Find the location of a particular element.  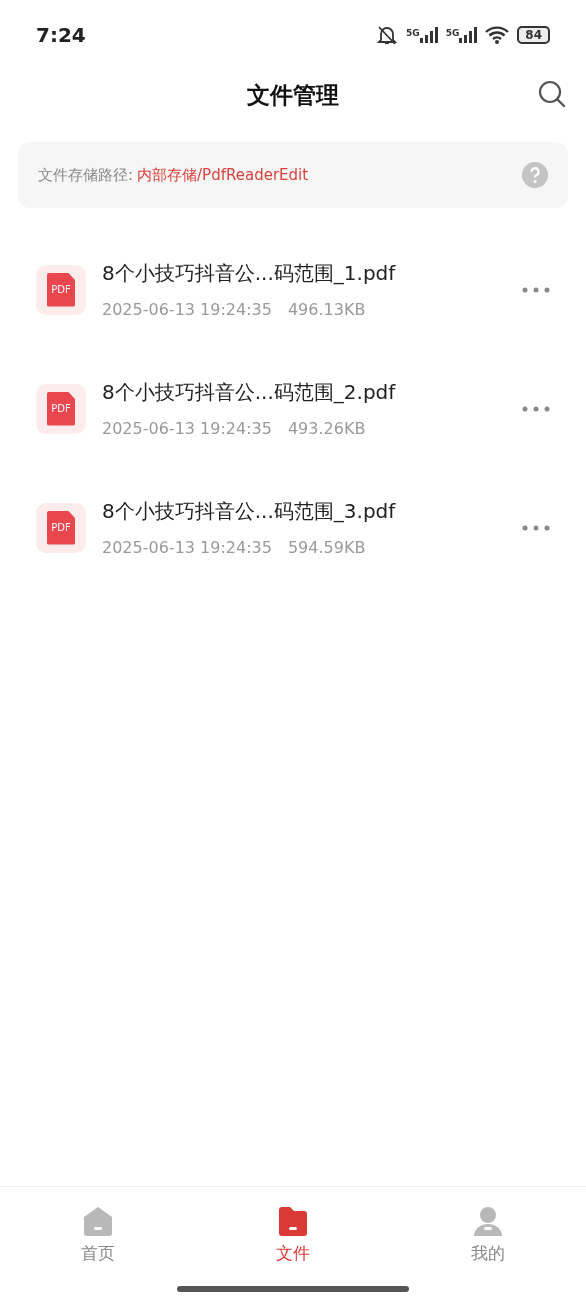

file-name: 8个小技巧抖音公...码范围_3.pdf is located at coordinates (249, 511).